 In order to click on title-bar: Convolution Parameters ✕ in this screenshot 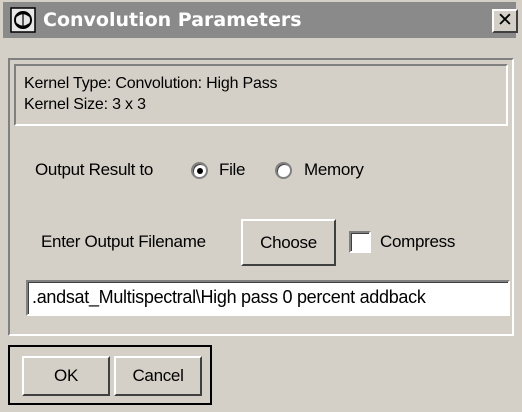, I will do `click(260, 20)`.